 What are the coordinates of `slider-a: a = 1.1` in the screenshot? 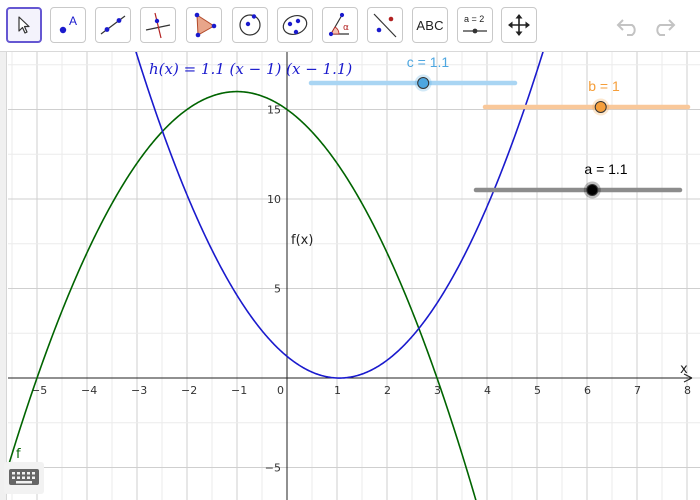 It's located at (578, 180).